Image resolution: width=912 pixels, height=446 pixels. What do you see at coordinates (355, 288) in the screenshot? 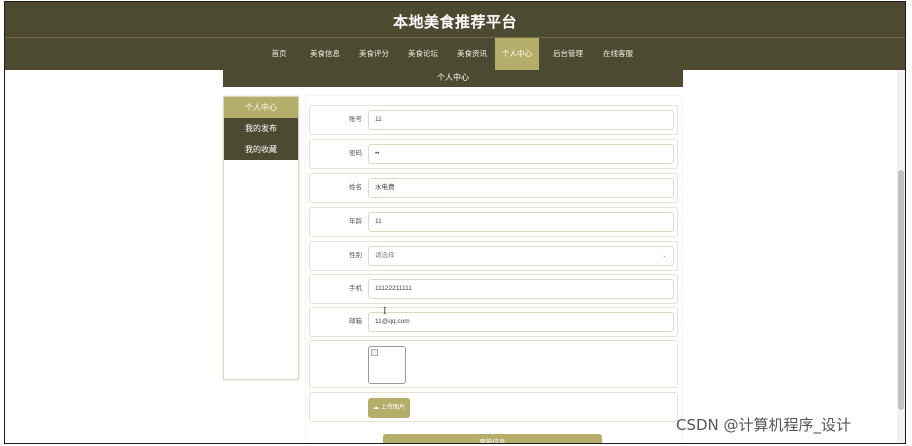
I see `phone-label: 手机` at bounding box center [355, 288].